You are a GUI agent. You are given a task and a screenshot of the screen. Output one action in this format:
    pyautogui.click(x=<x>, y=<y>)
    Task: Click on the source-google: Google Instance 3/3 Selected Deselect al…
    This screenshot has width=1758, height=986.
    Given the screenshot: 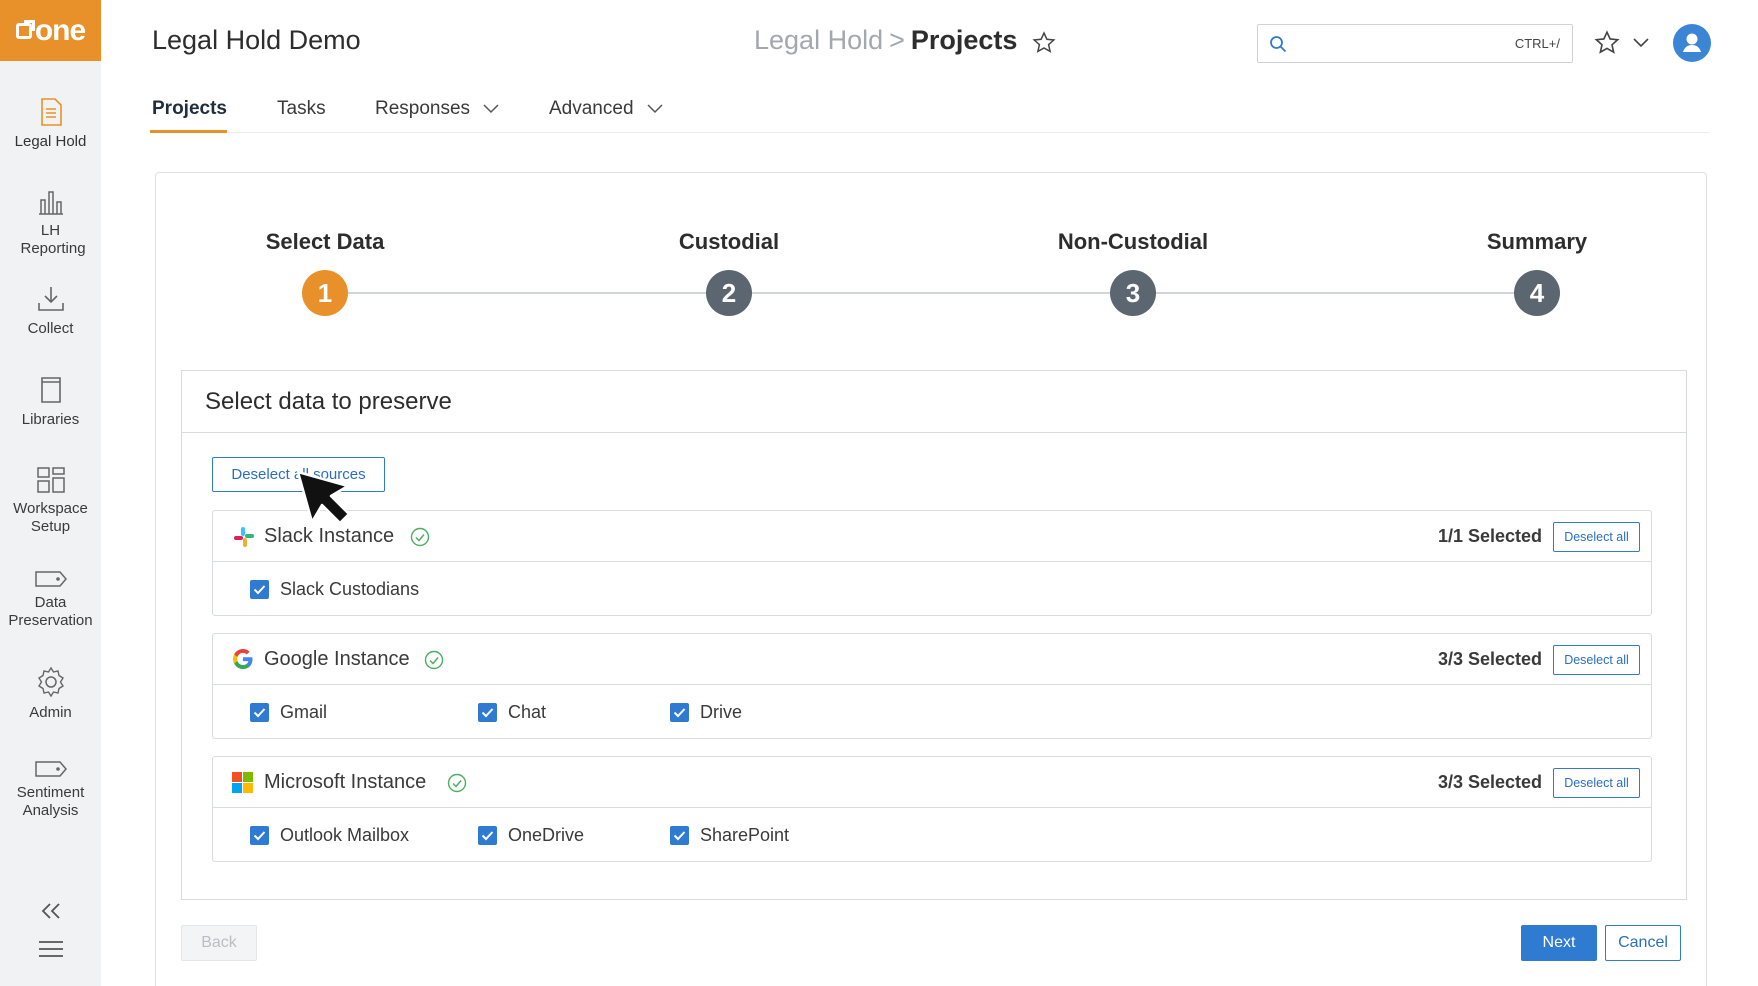 What is the action you would take?
    pyautogui.click(x=932, y=686)
    